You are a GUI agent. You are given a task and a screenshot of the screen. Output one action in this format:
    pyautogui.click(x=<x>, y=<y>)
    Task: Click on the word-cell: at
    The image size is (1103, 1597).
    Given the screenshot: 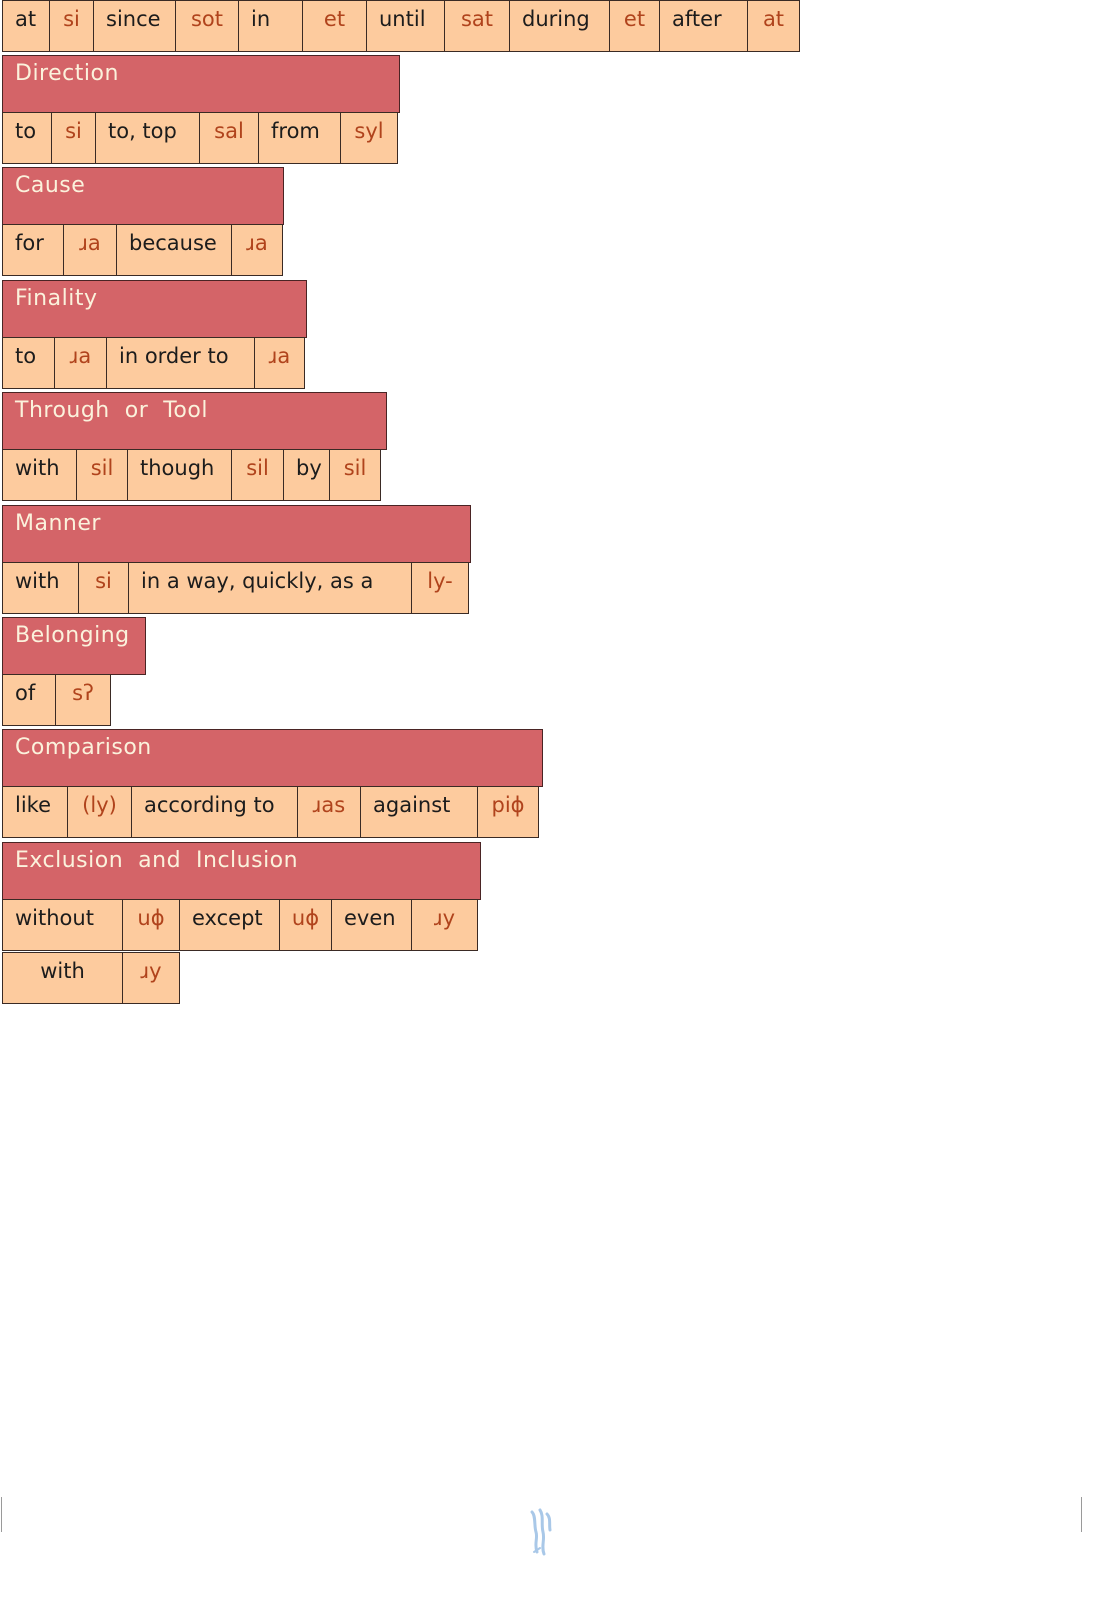 What is the action you would take?
    pyautogui.click(x=26, y=26)
    